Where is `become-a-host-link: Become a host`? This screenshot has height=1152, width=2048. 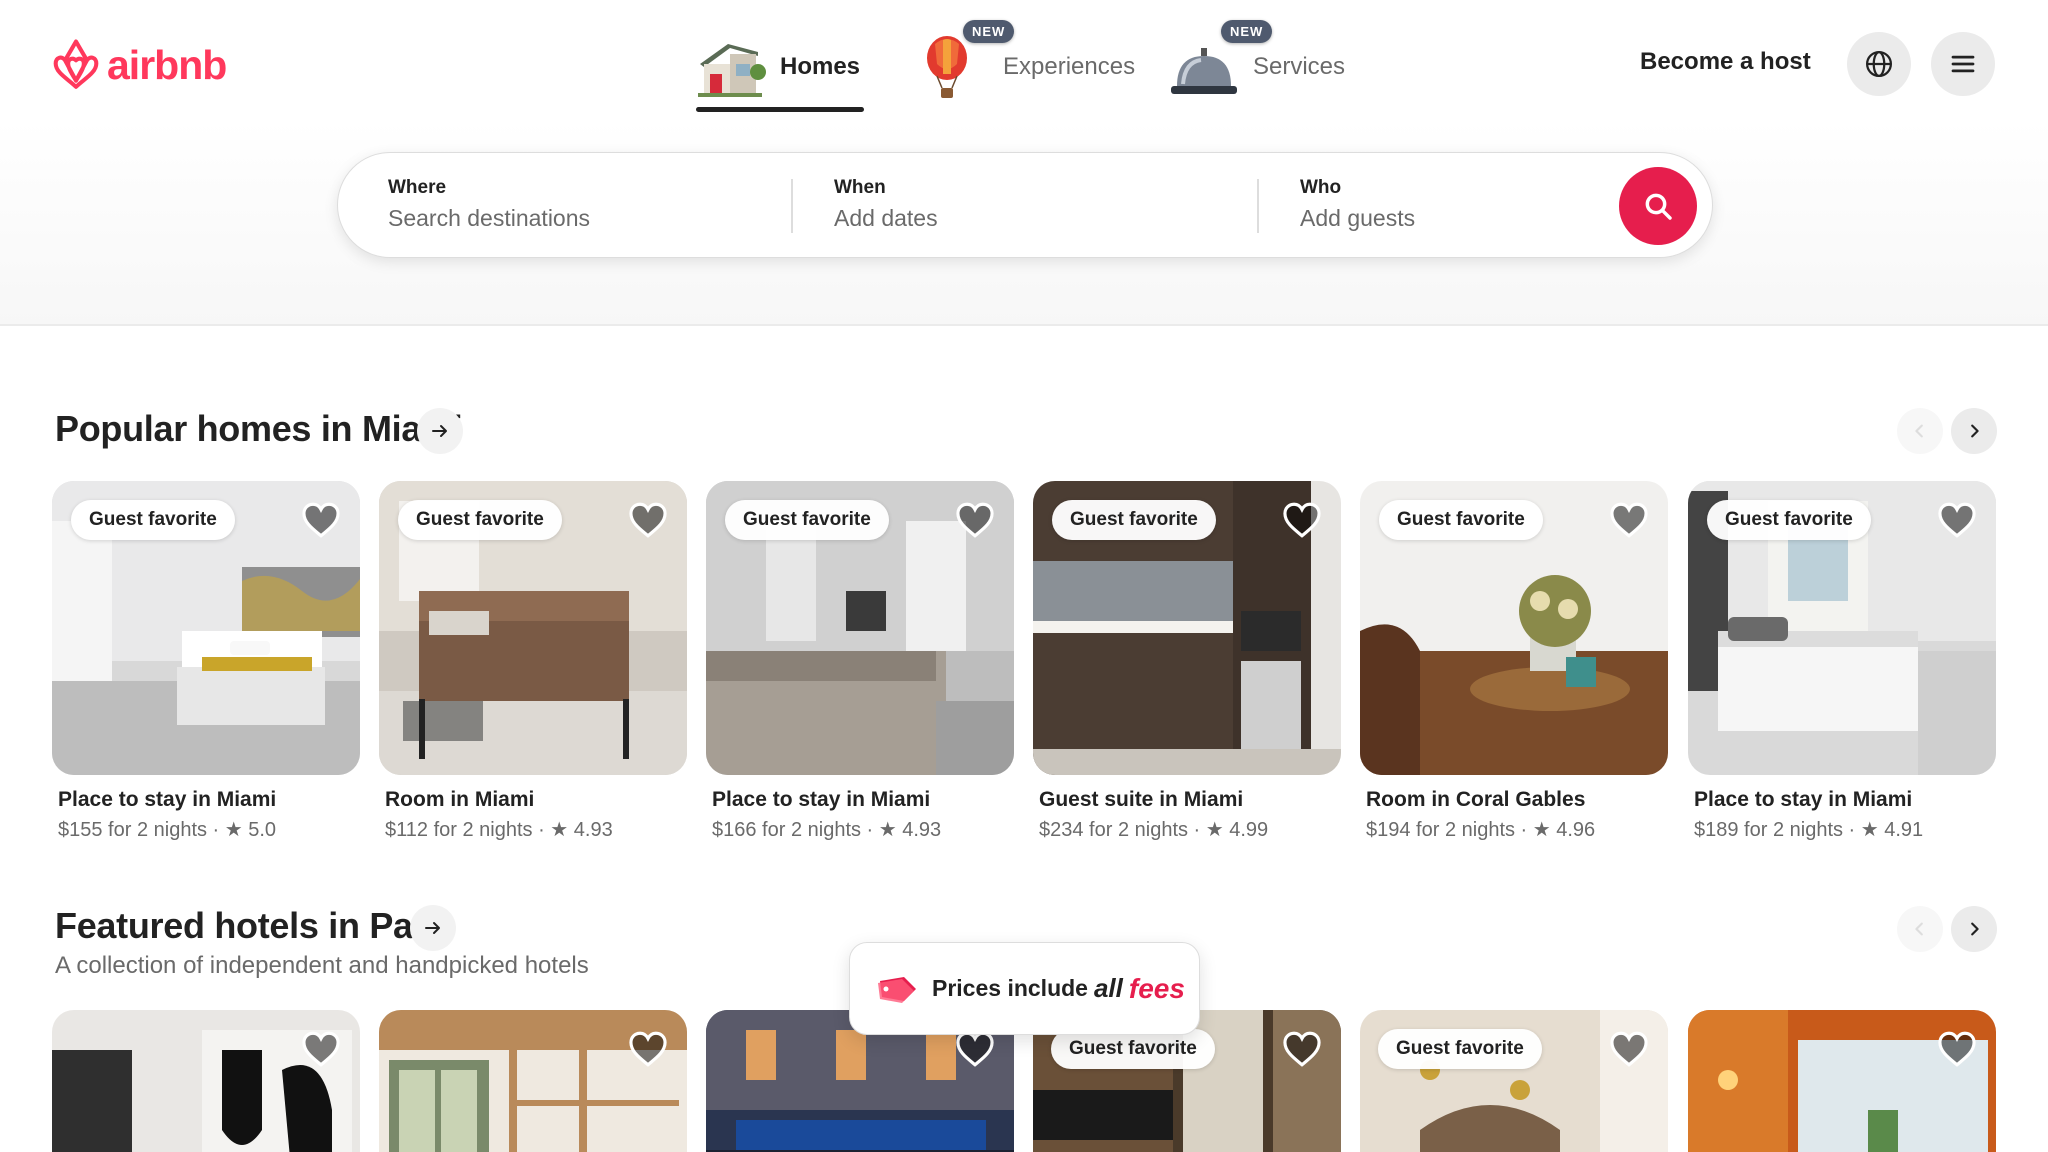
become-a-host-link: Become a host is located at coordinates (1725, 62).